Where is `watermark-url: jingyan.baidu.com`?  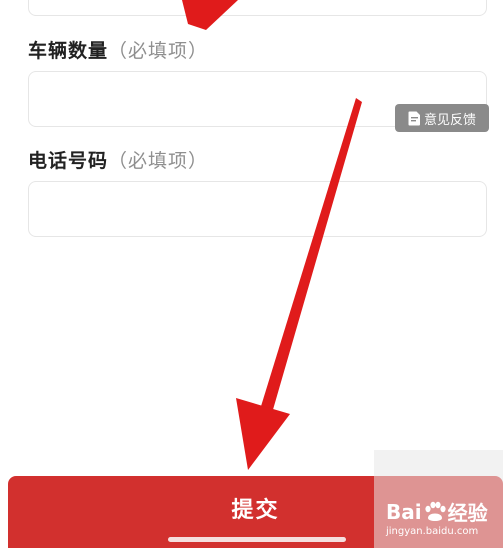
watermark-url: jingyan.baidu.com is located at coordinates (432, 531).